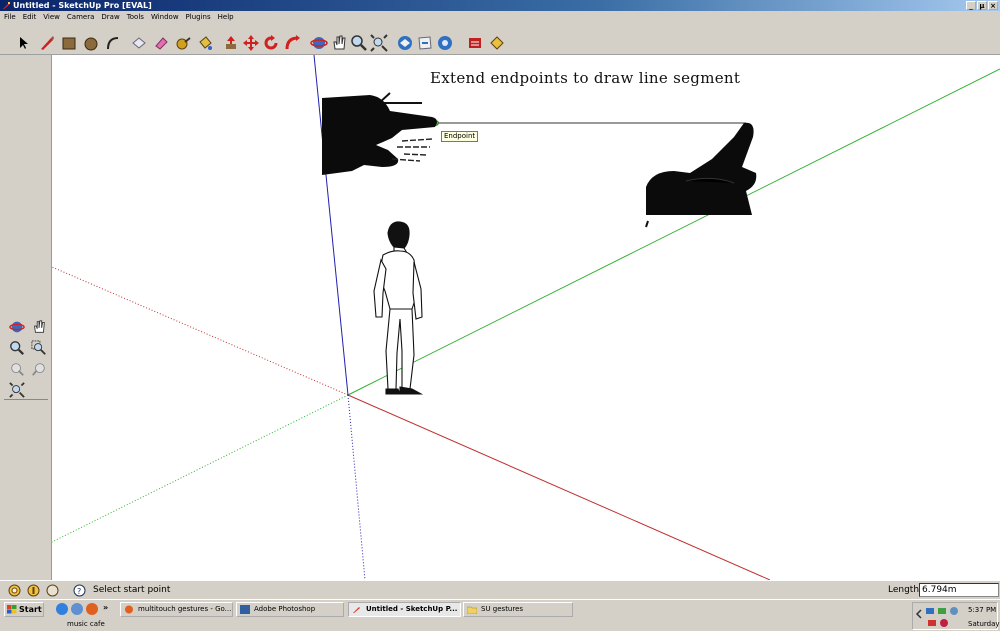 This screenshot has width=1000, height=631. Describe the element at coordinates (460, 136) in the screenshot. I see `endpoint-tooltip: Endpoint` at that location.